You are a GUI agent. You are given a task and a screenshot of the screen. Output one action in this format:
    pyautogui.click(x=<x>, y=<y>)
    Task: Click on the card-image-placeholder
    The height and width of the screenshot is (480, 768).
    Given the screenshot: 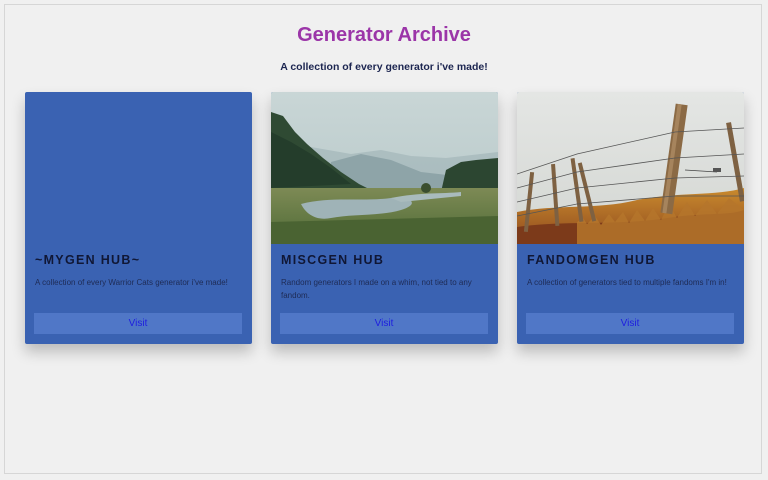 What is the action you would take?
    pyautogui.click(x=138, y=168)
    